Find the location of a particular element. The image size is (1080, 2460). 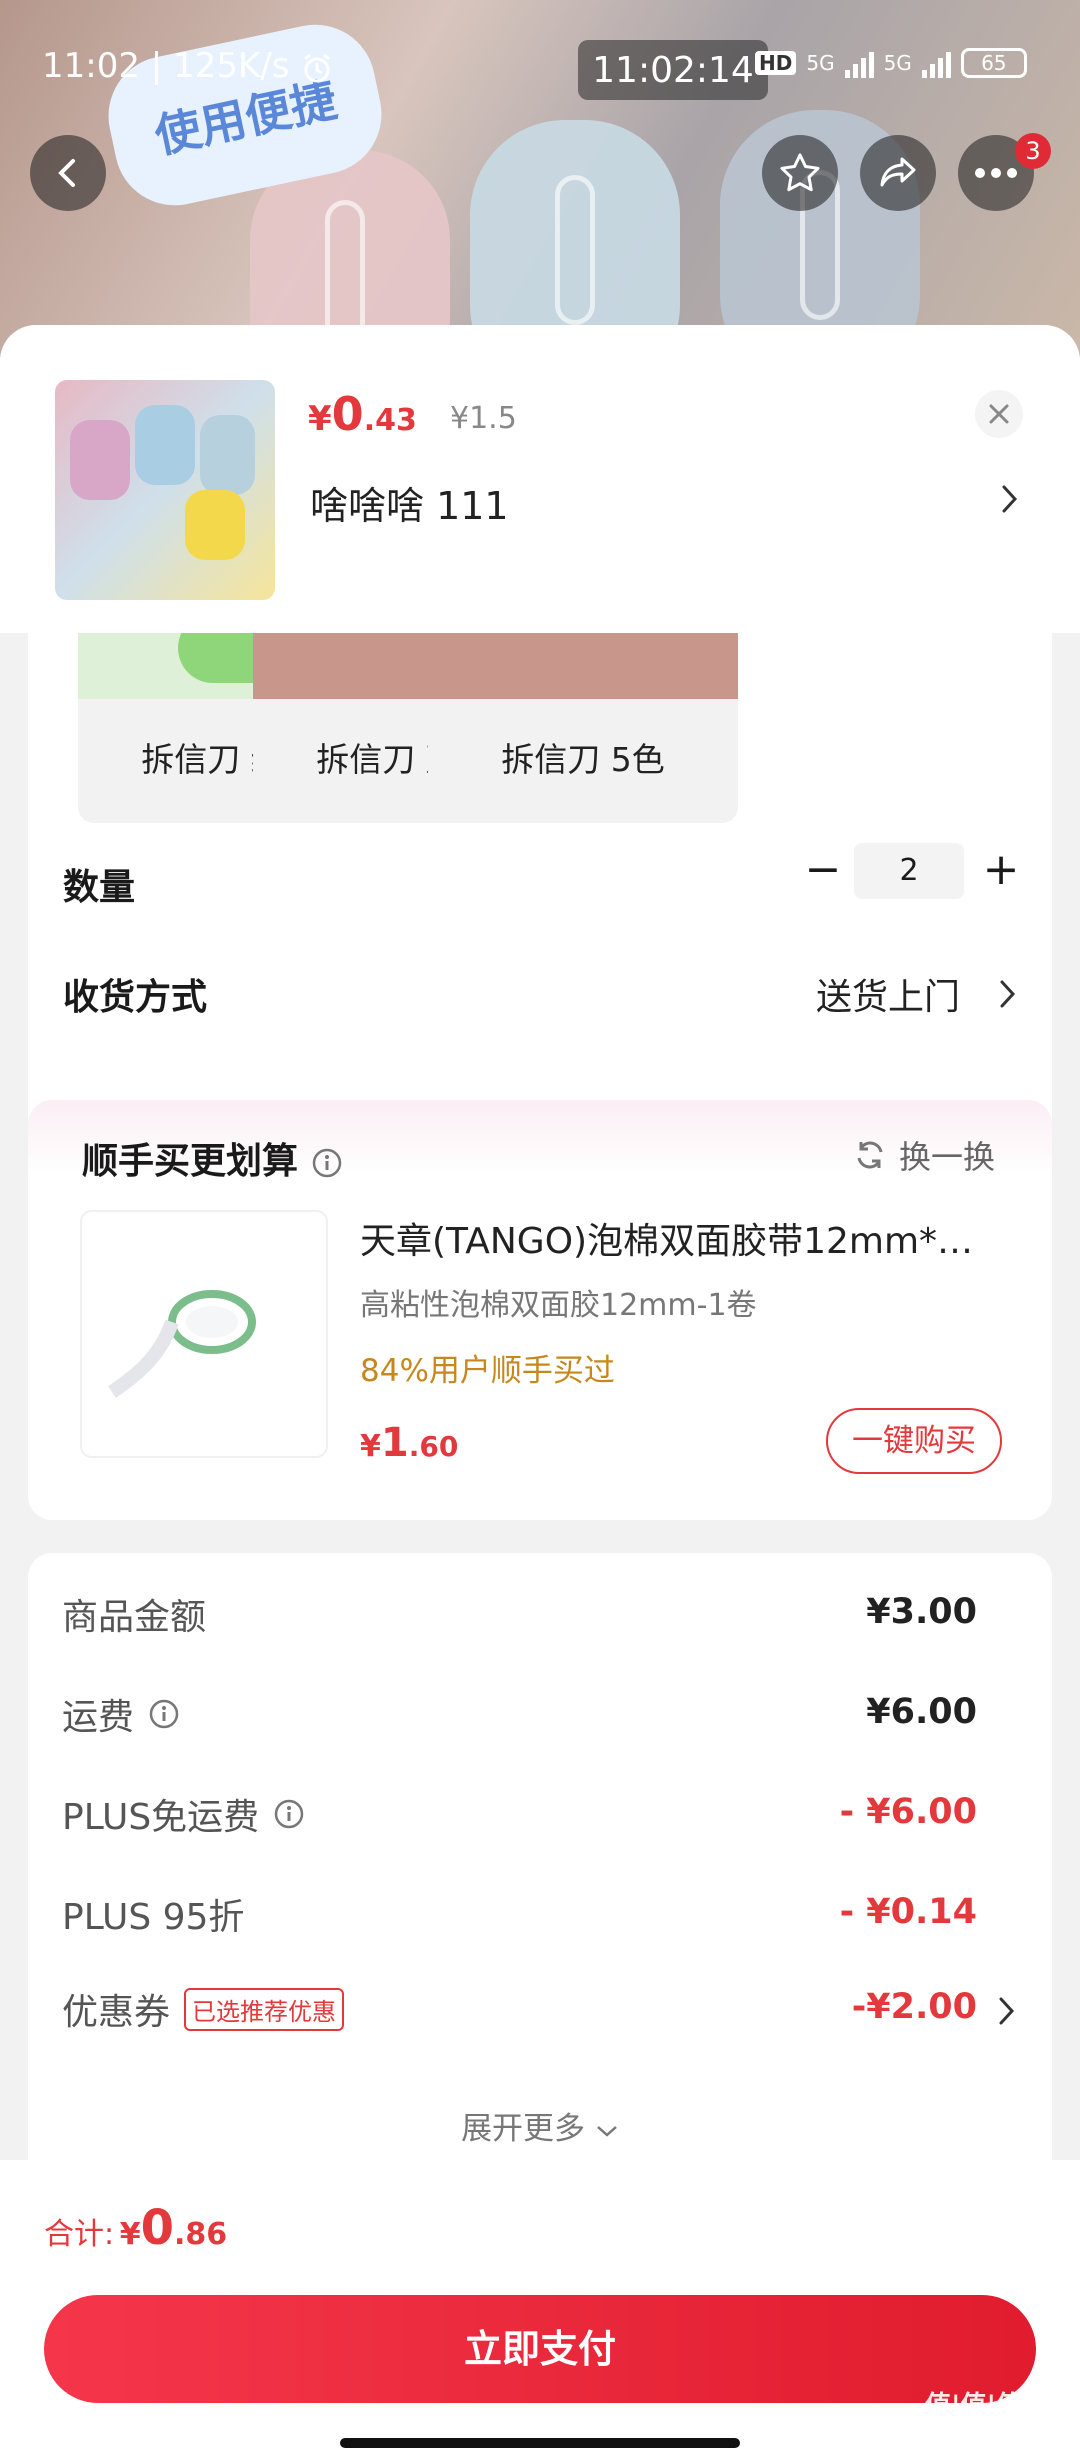

star-icon is located at coordinates (800, 172).